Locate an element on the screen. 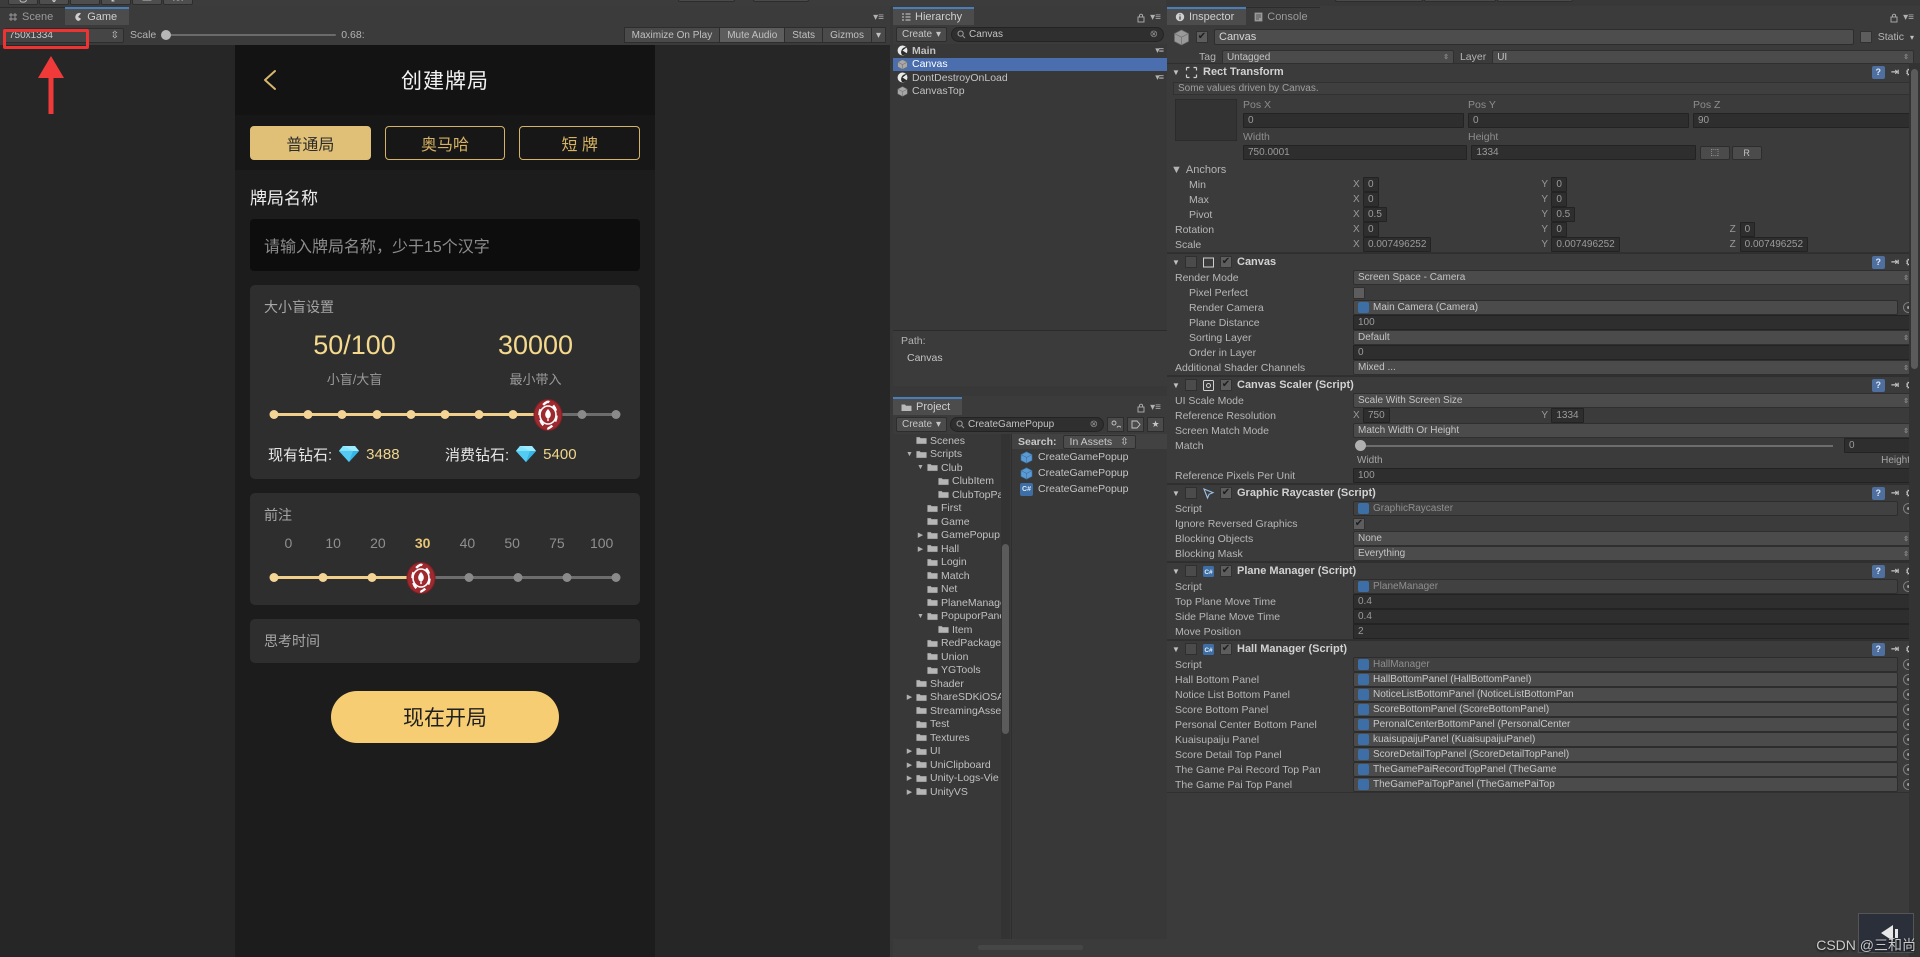  inspector-scrollbar is located at coordinates (1914, 510).